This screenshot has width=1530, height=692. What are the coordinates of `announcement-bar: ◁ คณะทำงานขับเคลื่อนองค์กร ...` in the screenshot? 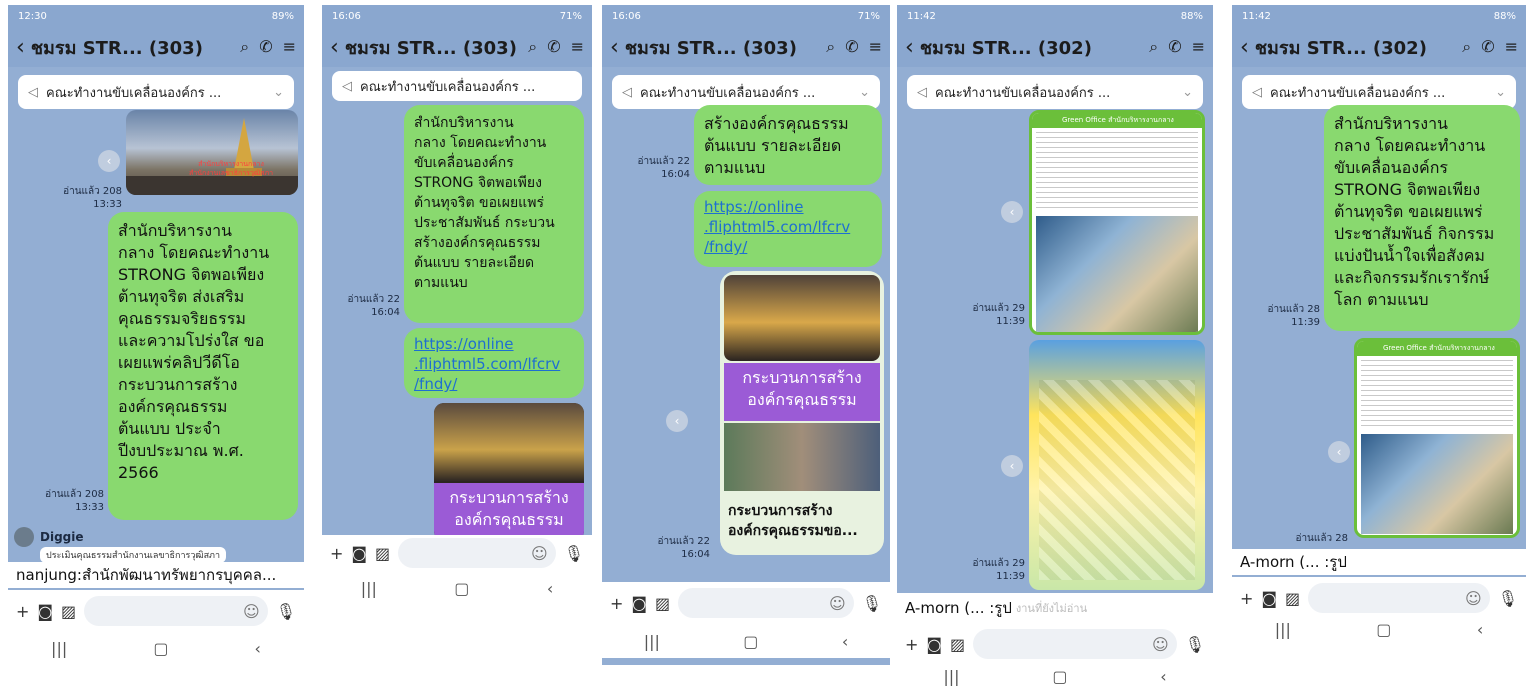 It's located at (457, 86).